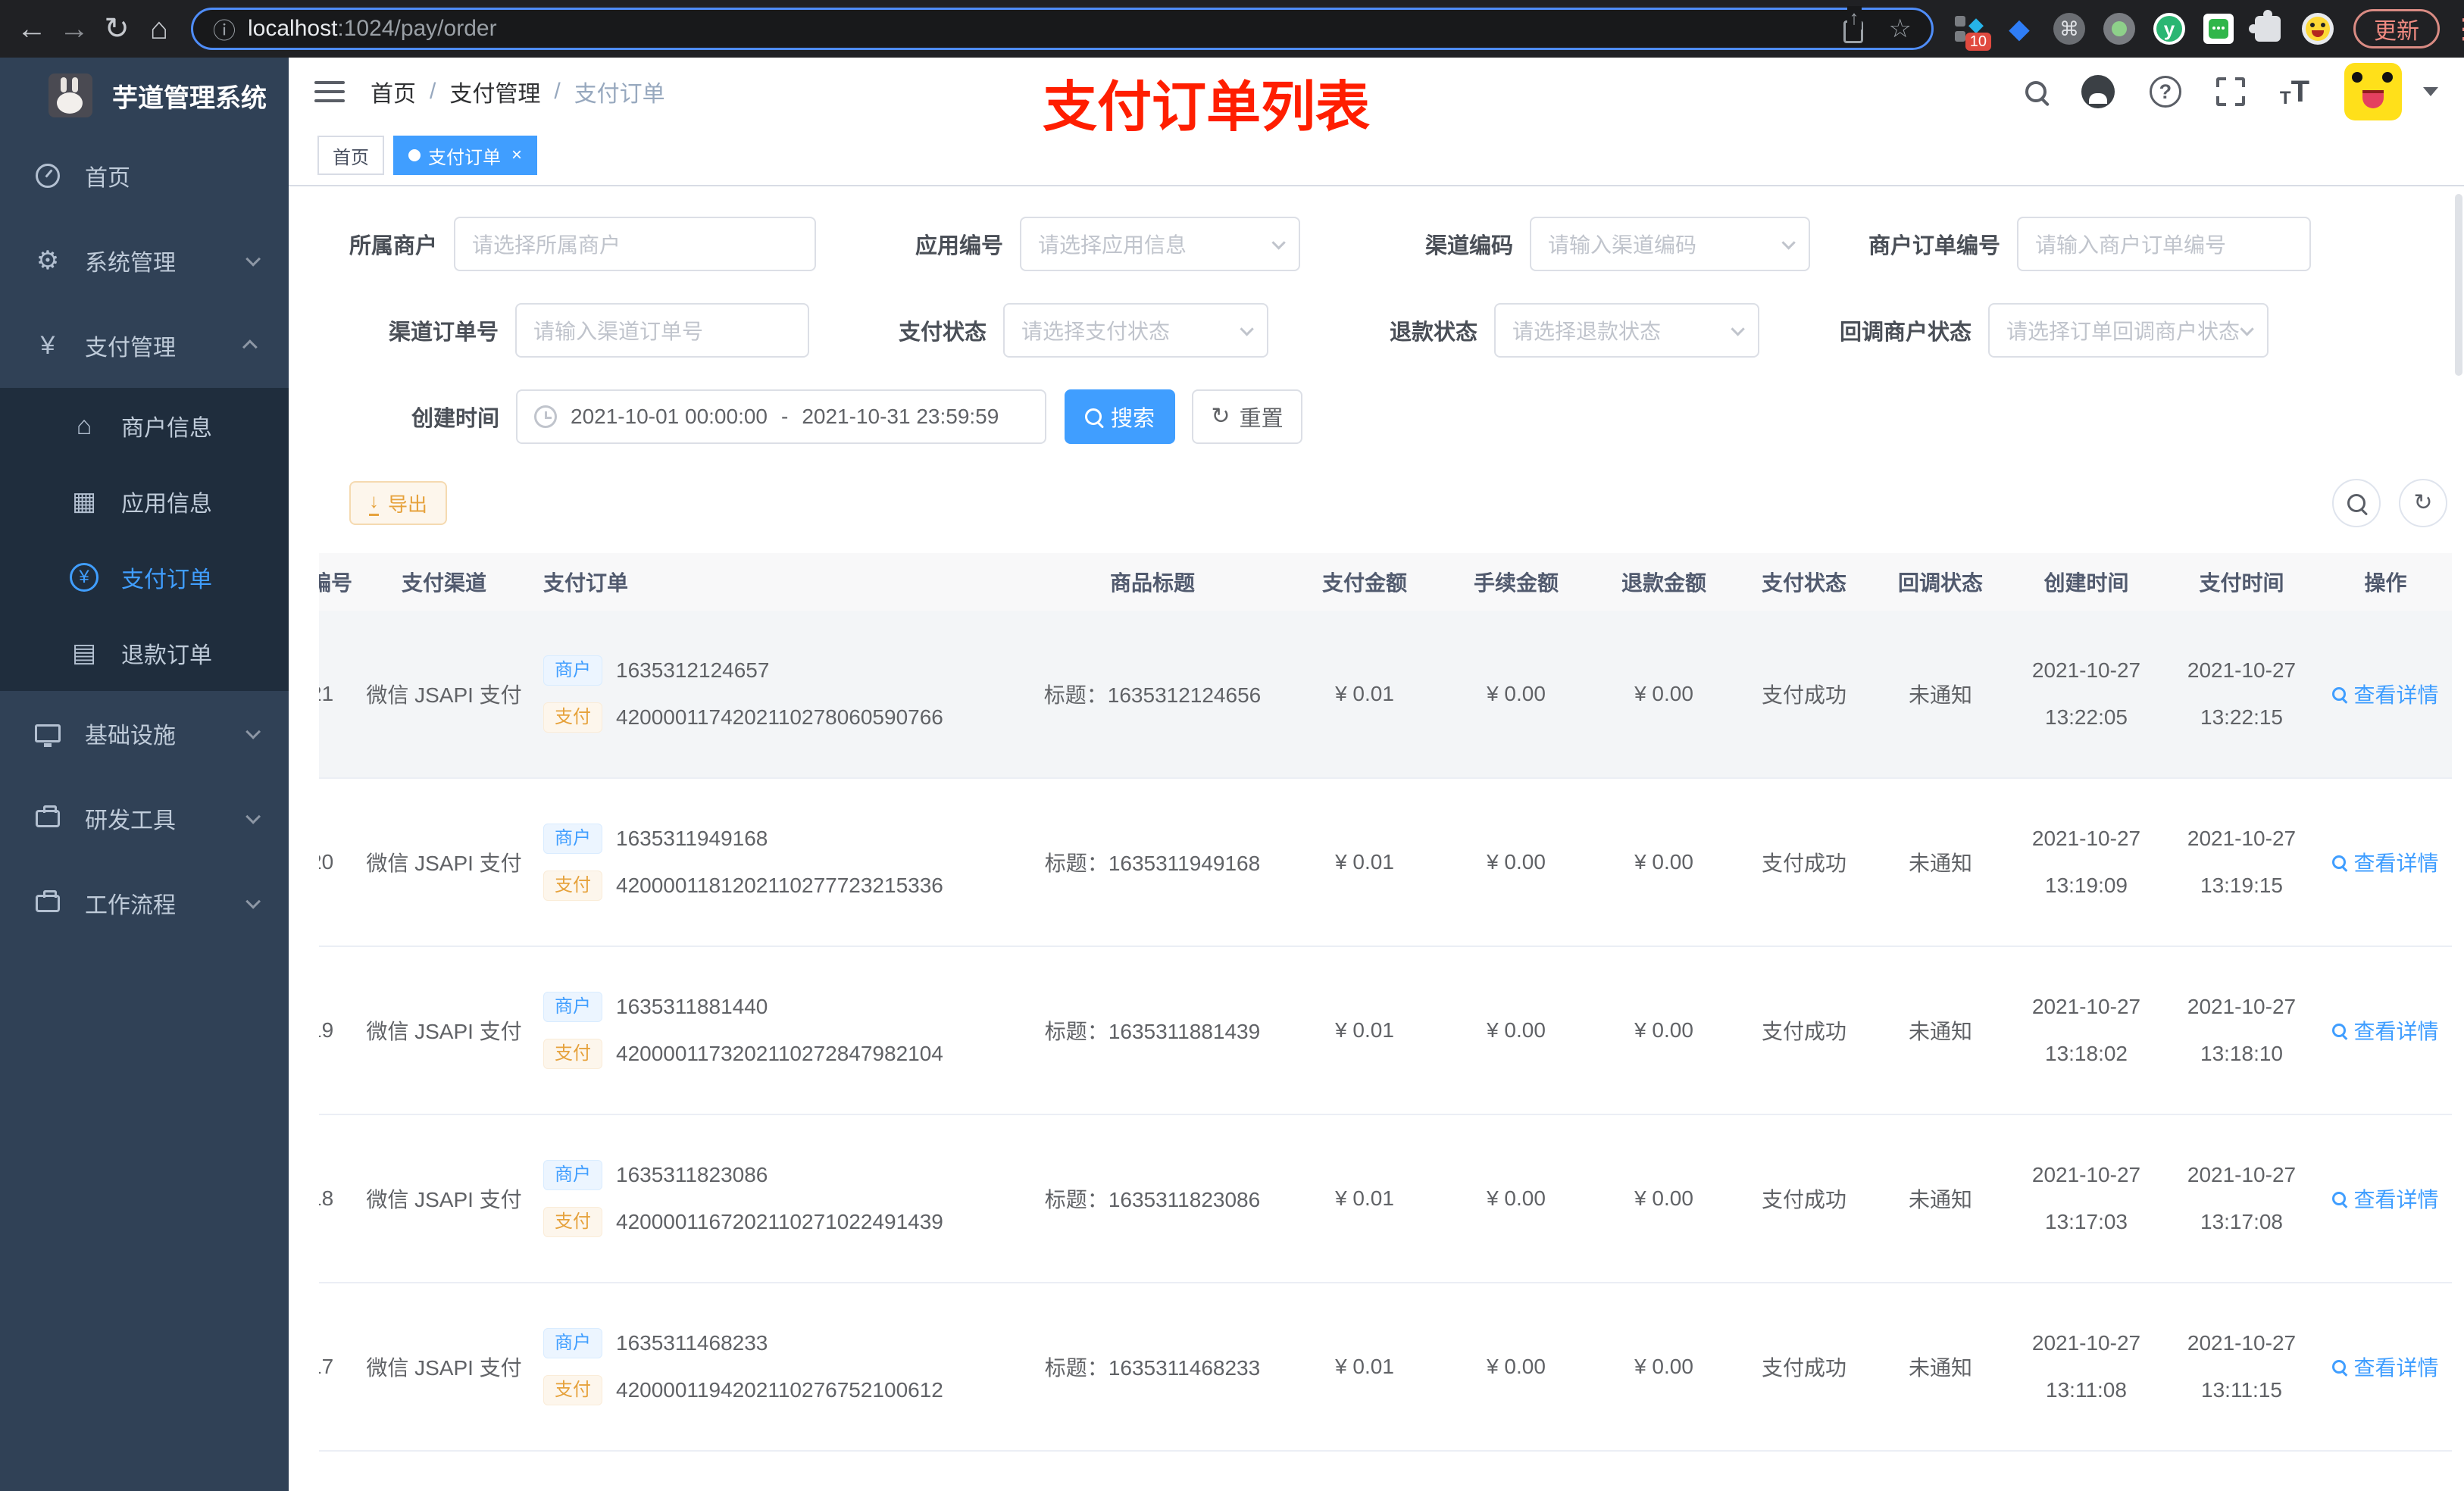  What do you see at coordinates (350, 155) in the screenshot?
I see `tab-home: 首页` at bounding box center [350, 155].